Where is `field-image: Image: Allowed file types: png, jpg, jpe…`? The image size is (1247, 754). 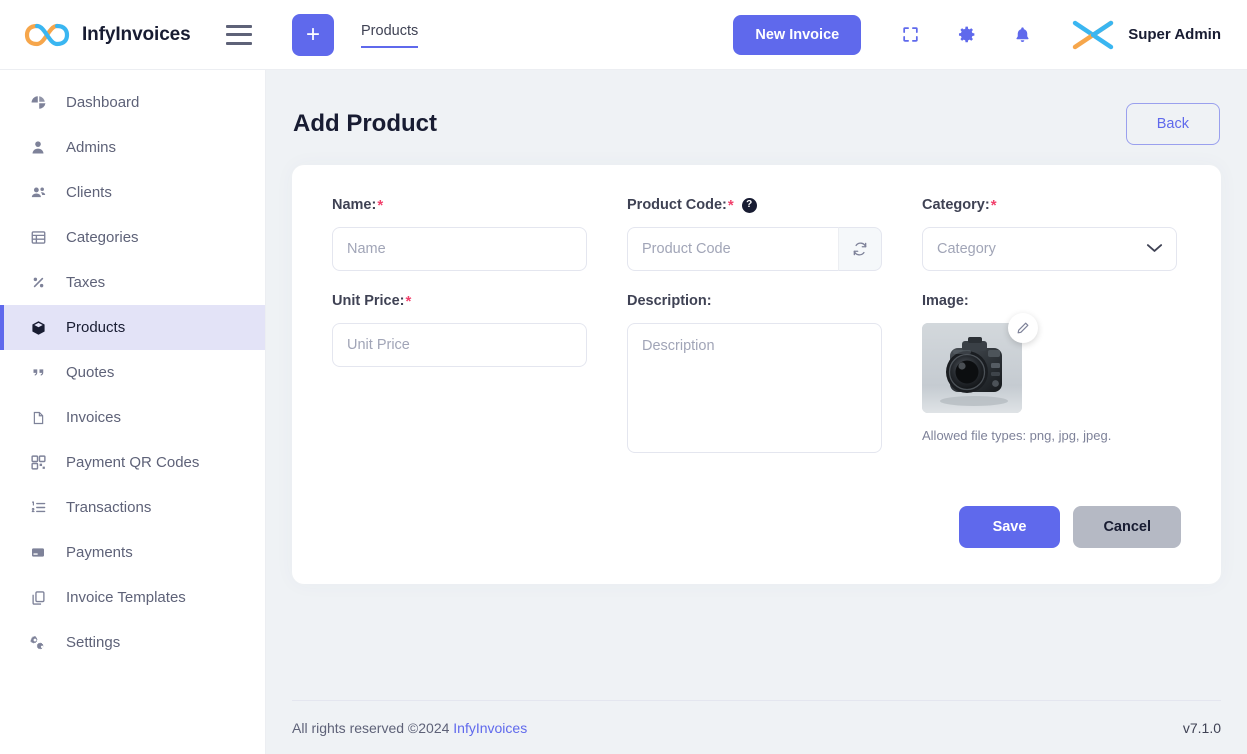 field-image: Image: Allowed file types: png, jpg, jpe… is located at coordinates (1049, 374).